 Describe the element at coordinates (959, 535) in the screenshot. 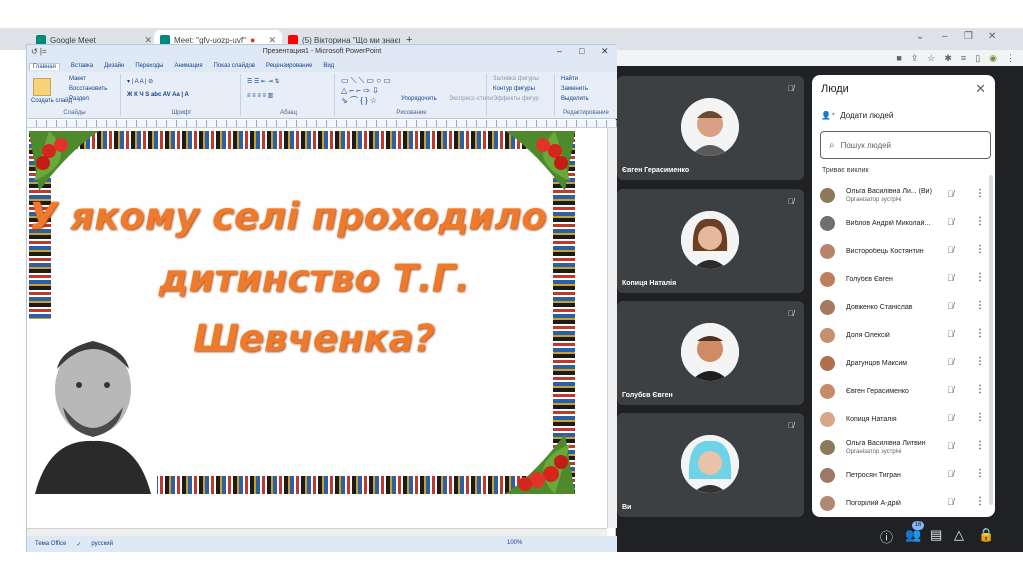

I see `activities-icon: △` at that location.